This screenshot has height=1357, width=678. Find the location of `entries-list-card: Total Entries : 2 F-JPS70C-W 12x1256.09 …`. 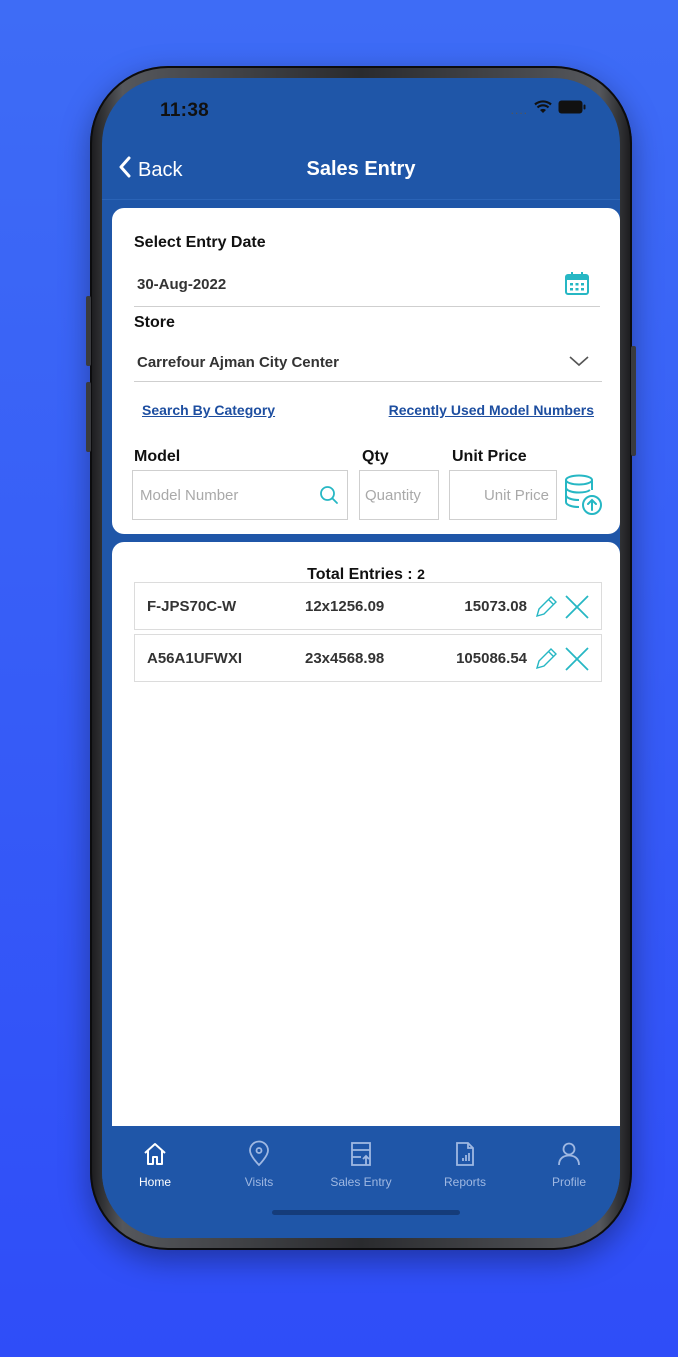

entries-list-card: Total Entries : 2 F-JPS70C-W 12x1256.09 … is located at coordinates (366, 619).